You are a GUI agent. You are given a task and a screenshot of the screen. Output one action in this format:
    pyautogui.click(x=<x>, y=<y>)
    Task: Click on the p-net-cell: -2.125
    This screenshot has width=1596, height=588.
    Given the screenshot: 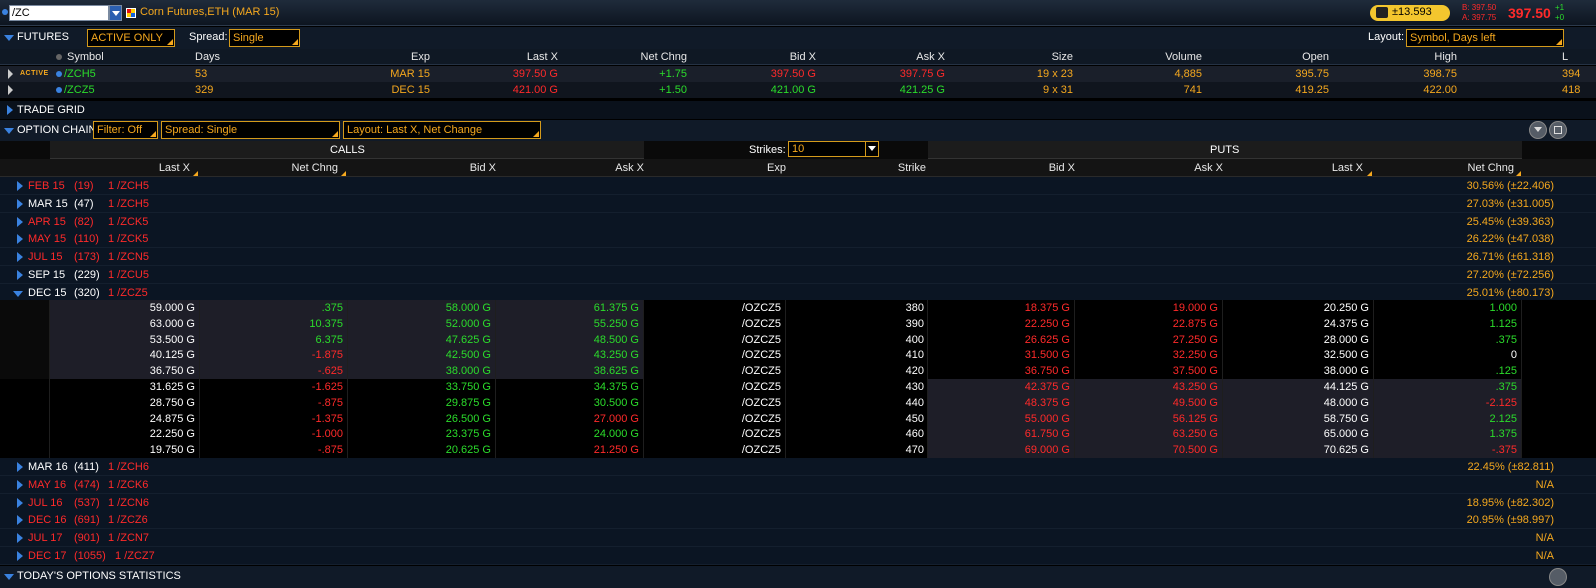 What is the action you would take?
    pyautogui.click(x=1448, y=402)
    